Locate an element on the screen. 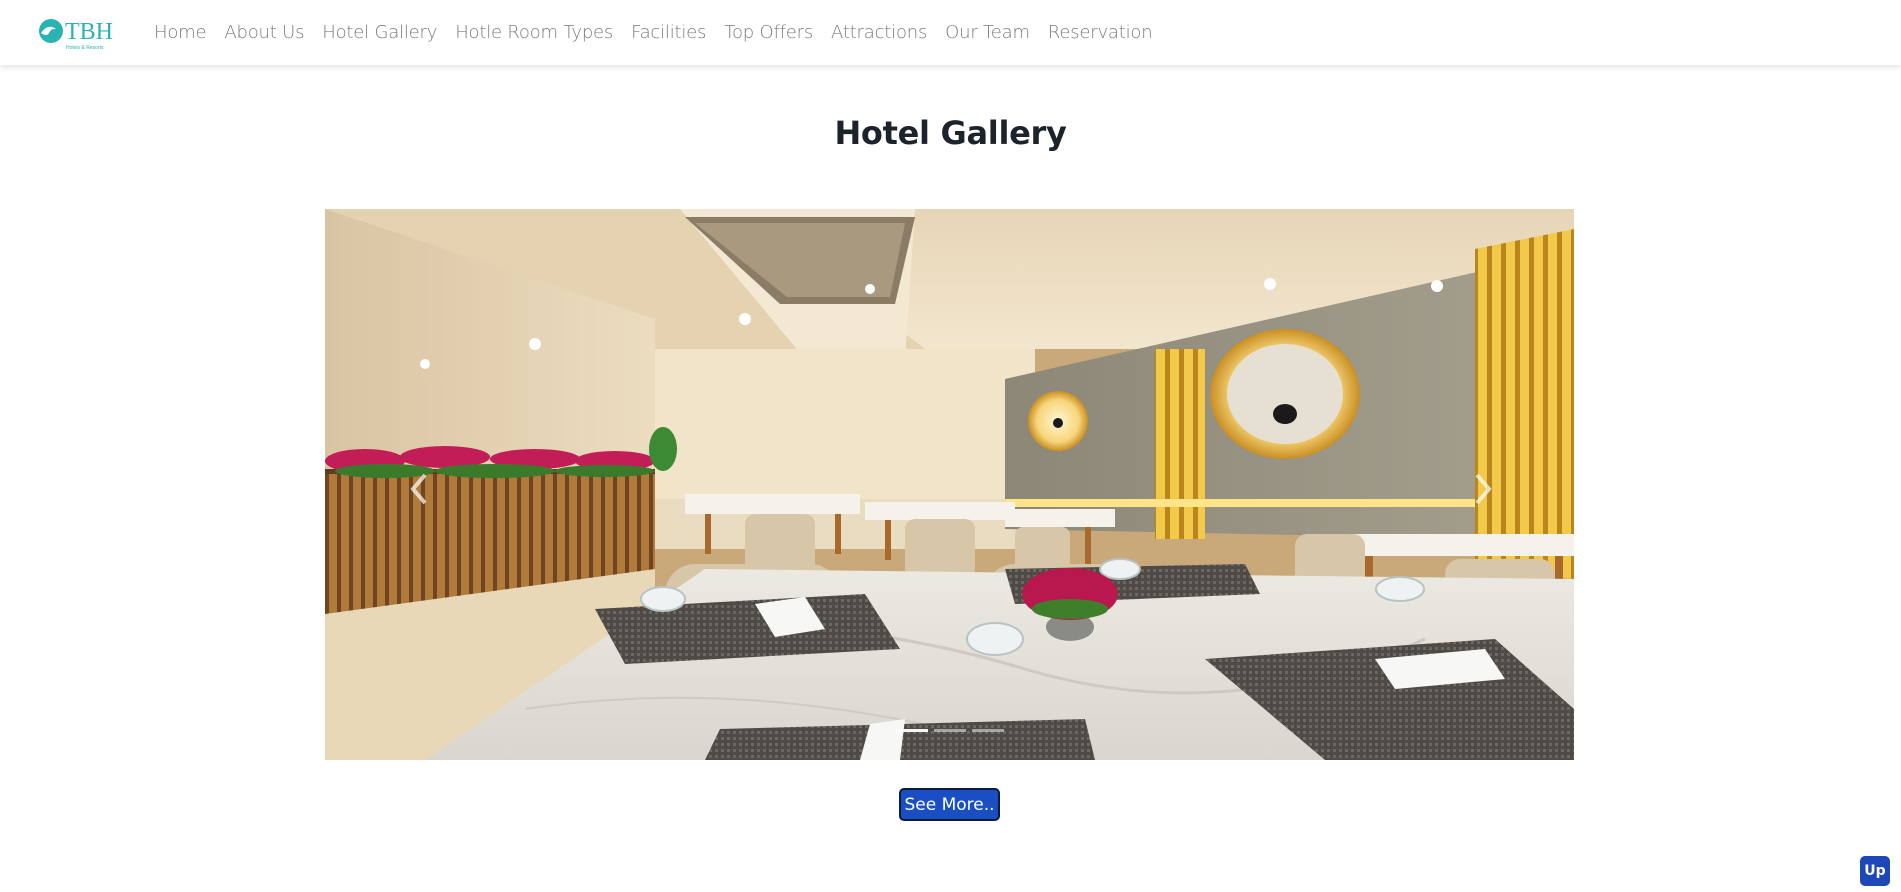  nav-item-our-team: Our Team is located at coordinates (987, 32).